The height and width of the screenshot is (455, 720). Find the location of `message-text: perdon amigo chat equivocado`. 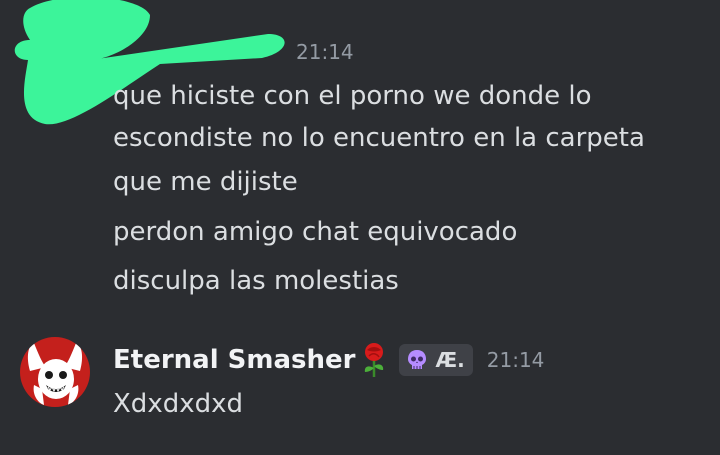

message-text: perdon amigo chat equivocado is located at coordinates (315, 232).